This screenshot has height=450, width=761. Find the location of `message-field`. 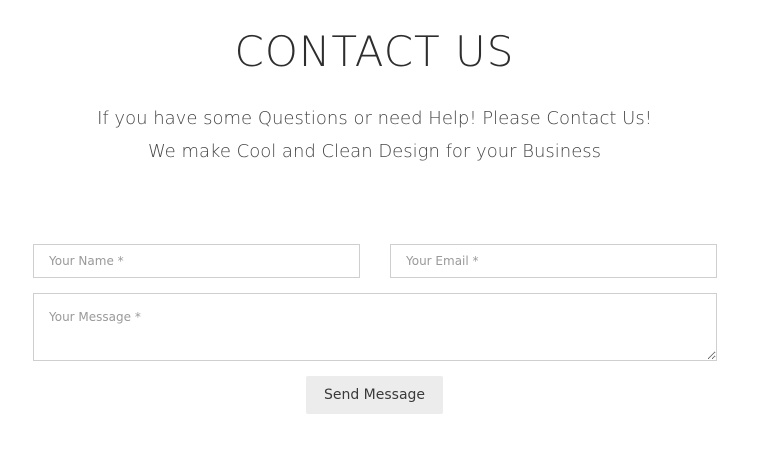

message-field is located at coordinates (375, 327).